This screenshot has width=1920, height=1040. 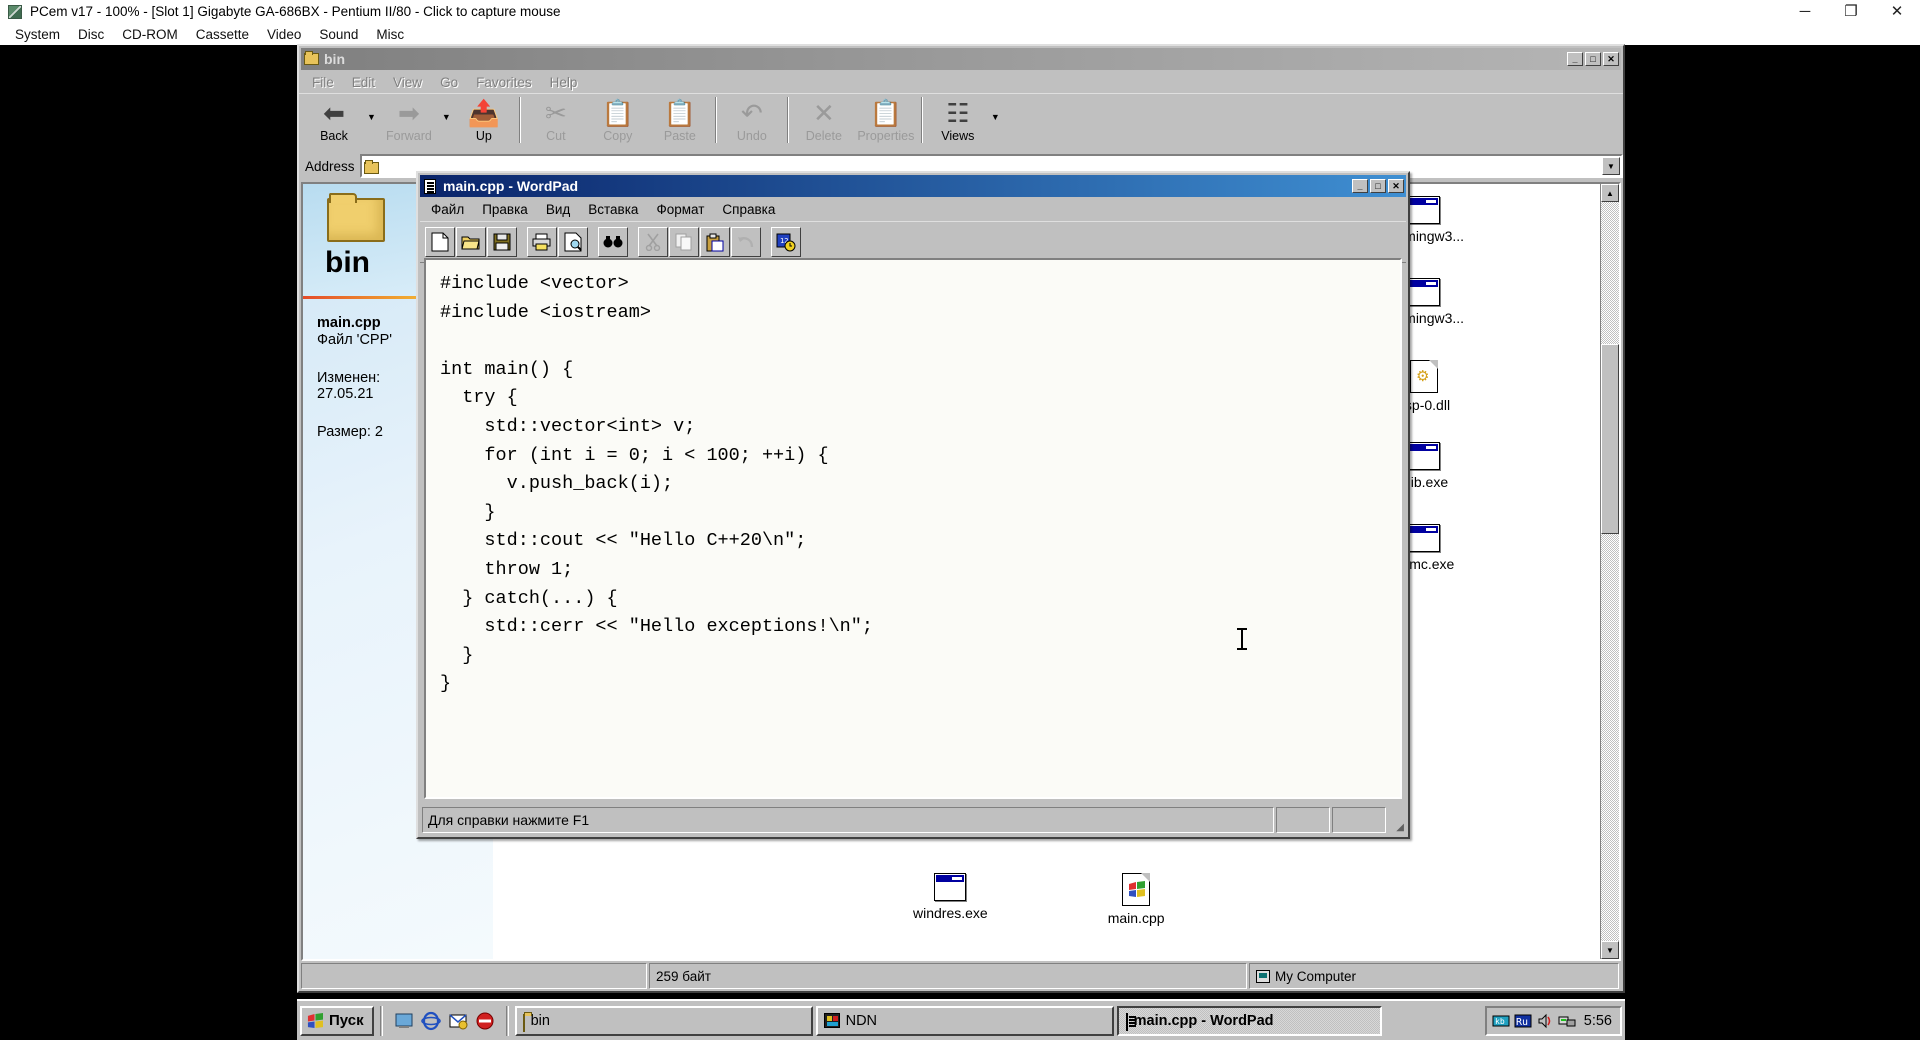 What do you see at coordinates (684, 242) in the screenshot?
I see `wordpad-copy-button` at bounding box center [684, 242].